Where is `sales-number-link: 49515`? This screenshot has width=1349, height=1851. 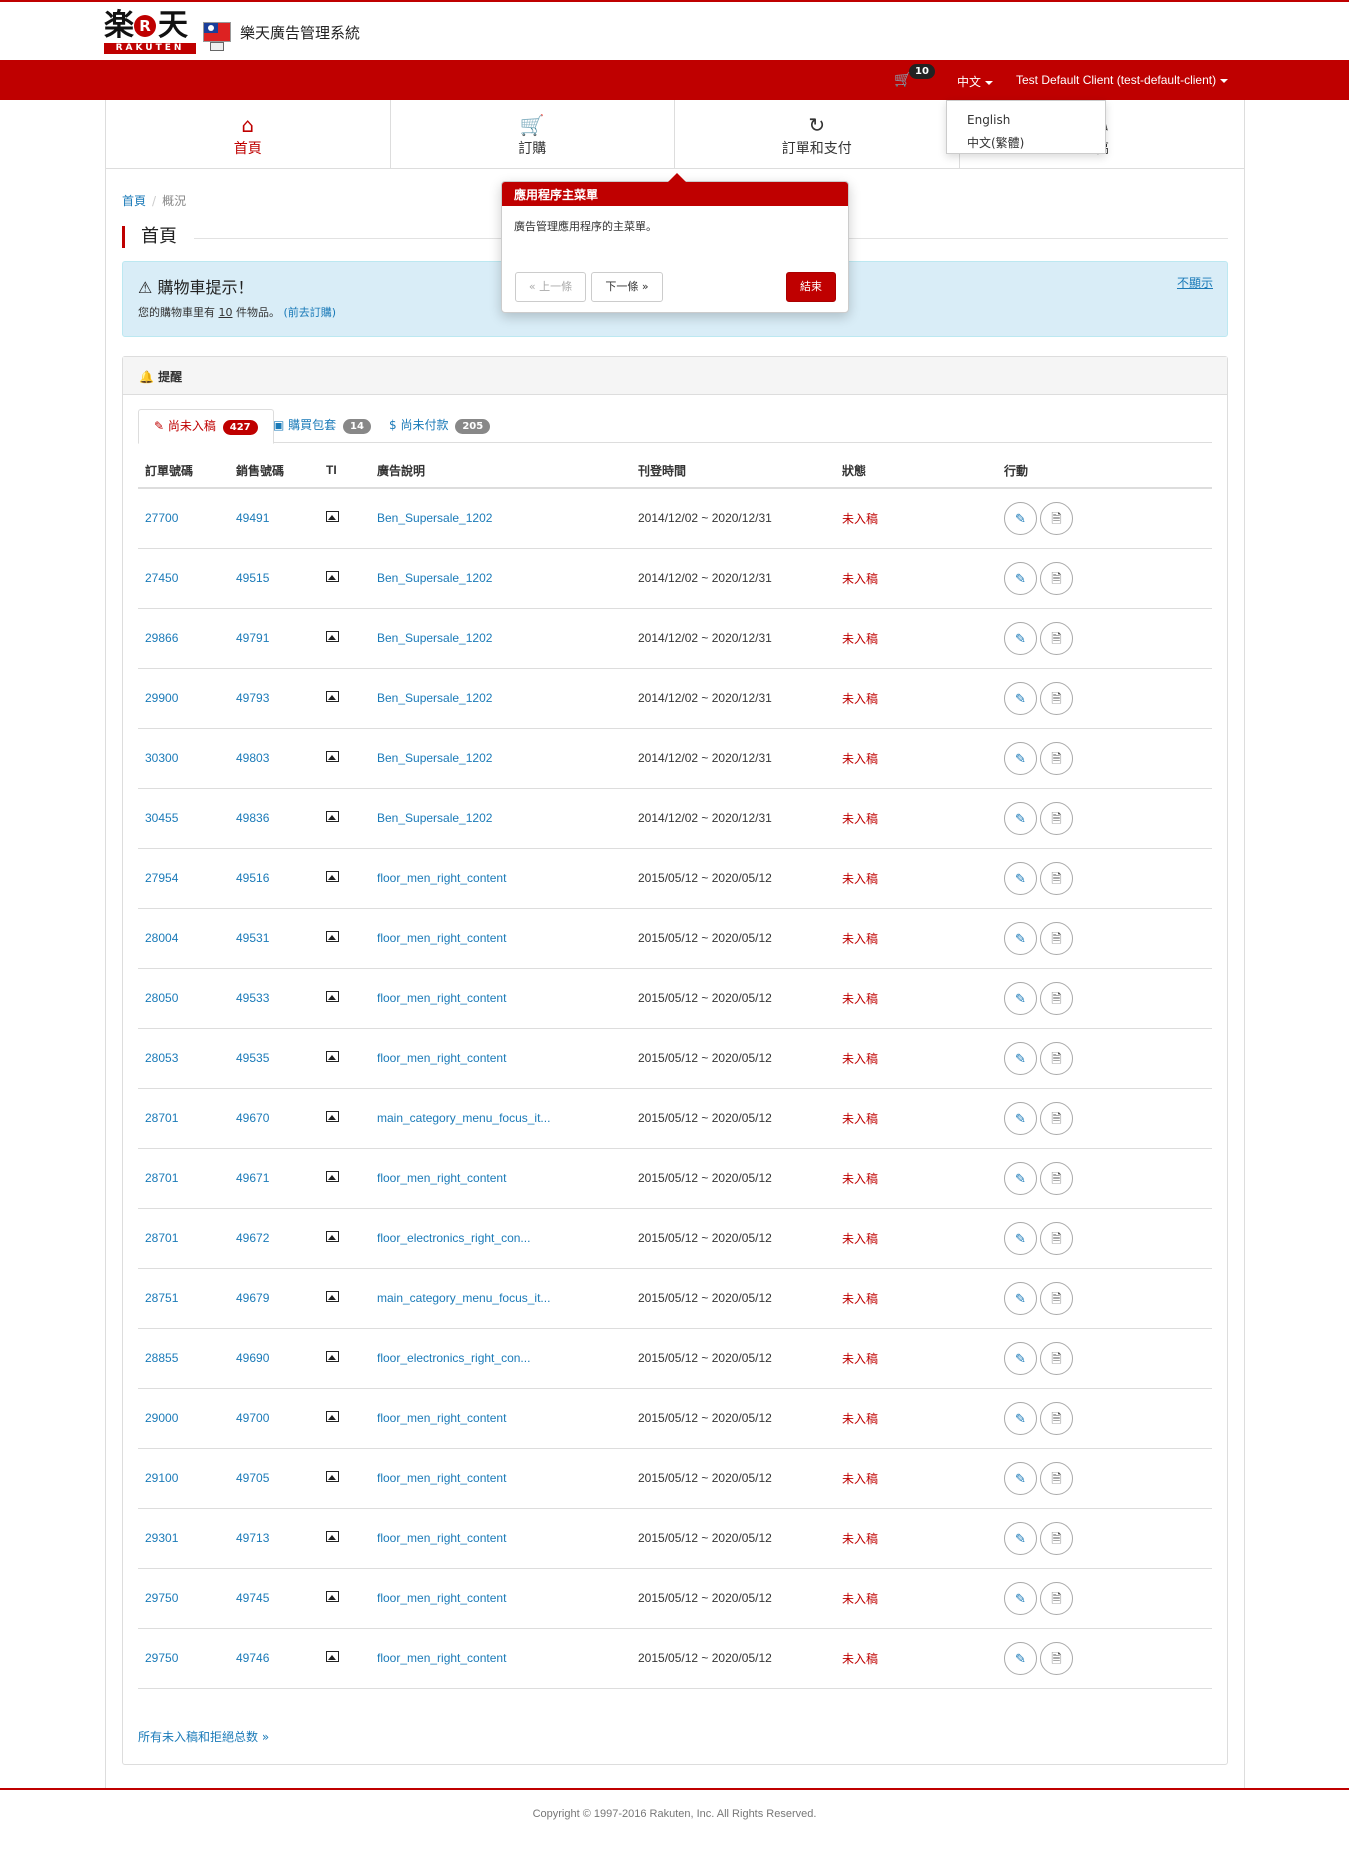
sales-number-link: 49515 is located at coordinates (252, 578).